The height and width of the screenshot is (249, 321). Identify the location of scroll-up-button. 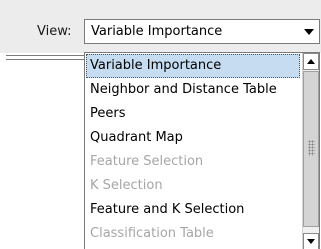
(311, 61).